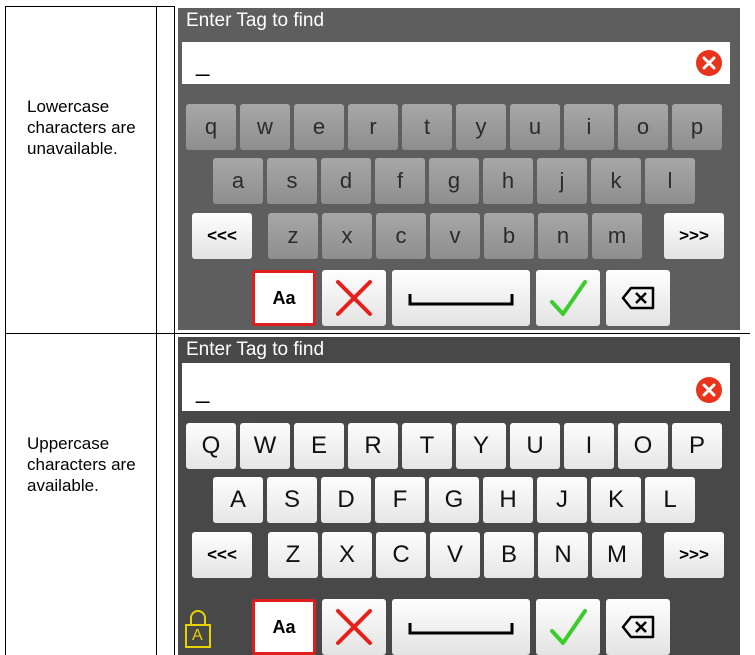  Describe the element at coordinates (509, 236) in the screenshot. I see `key: b` at that location.